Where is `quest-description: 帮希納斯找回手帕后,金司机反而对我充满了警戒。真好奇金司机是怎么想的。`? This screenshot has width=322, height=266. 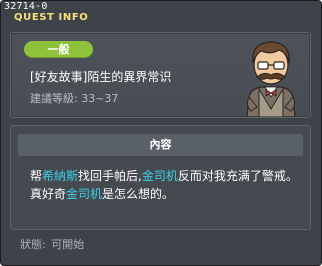
quest-description: 帮希納斯找回手帕后,金司机反而对我充满了警戒。真好奇金司机是怎么想的。 is located at coordinates (165, 185).